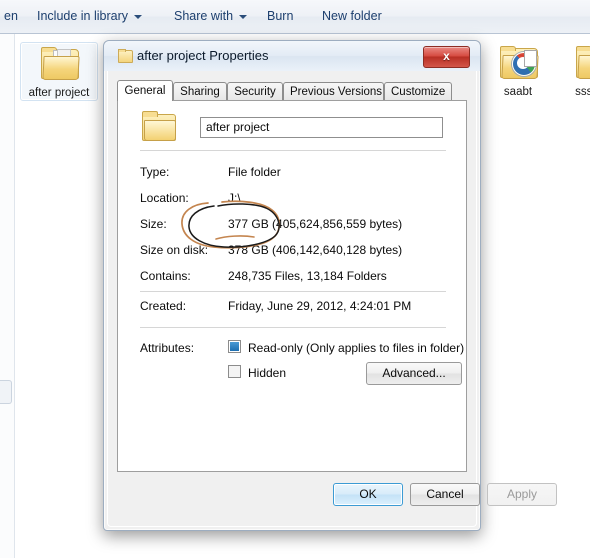  I want to click on folder-name-input: after project, so click(321, 127).